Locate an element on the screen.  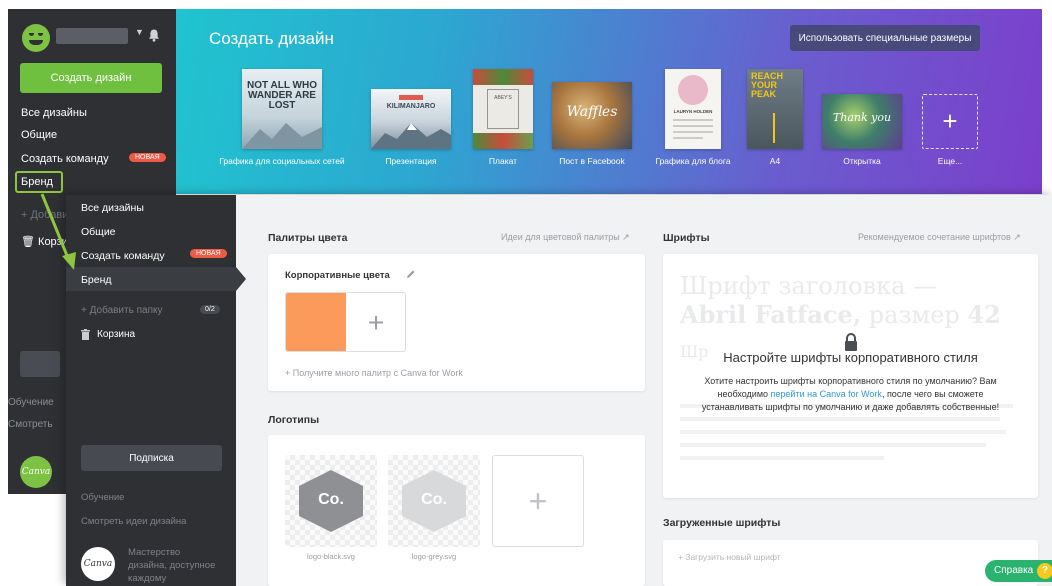
template-facebook-text: Waffles is located at coordinates (592, 112).